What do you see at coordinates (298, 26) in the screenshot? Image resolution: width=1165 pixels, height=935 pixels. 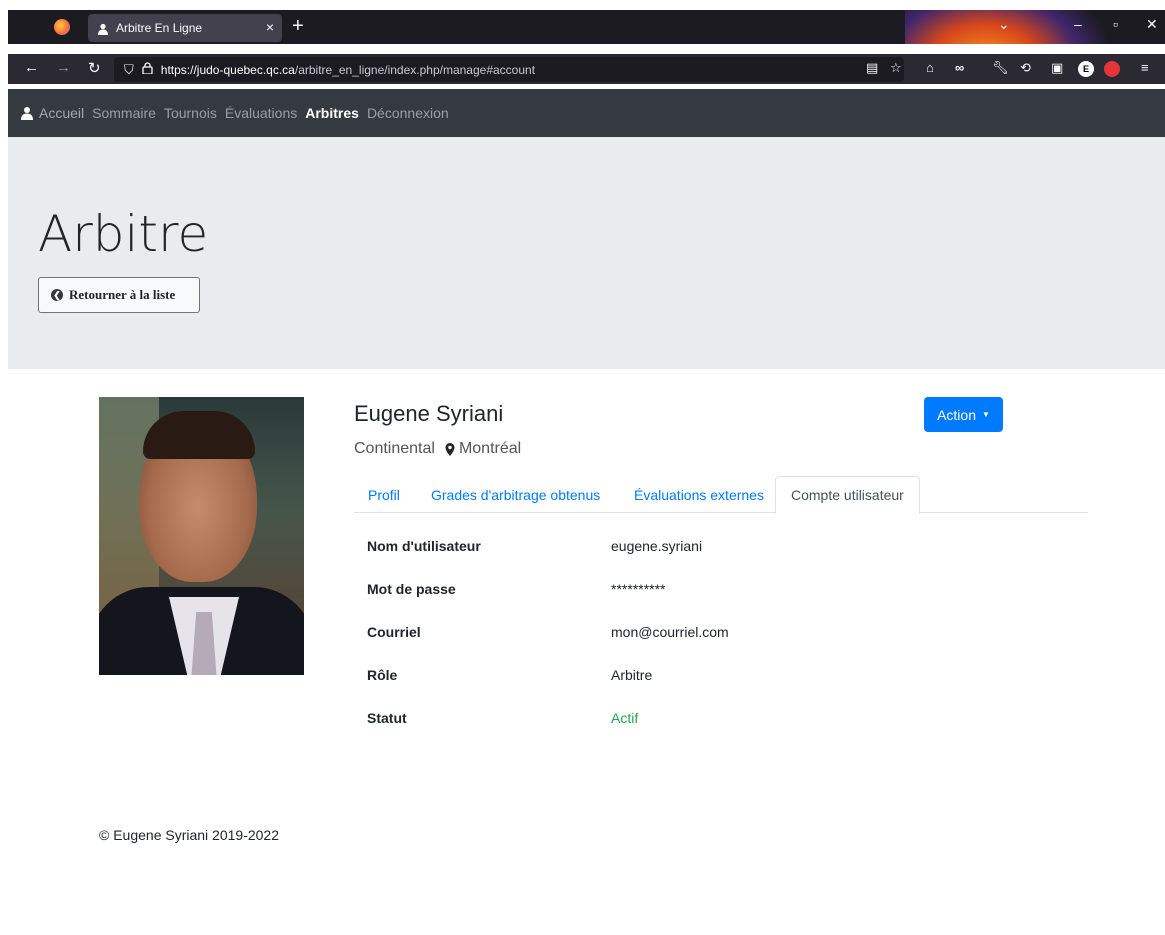 I see `new-tab-button: +` at bounding box center [298, 26].